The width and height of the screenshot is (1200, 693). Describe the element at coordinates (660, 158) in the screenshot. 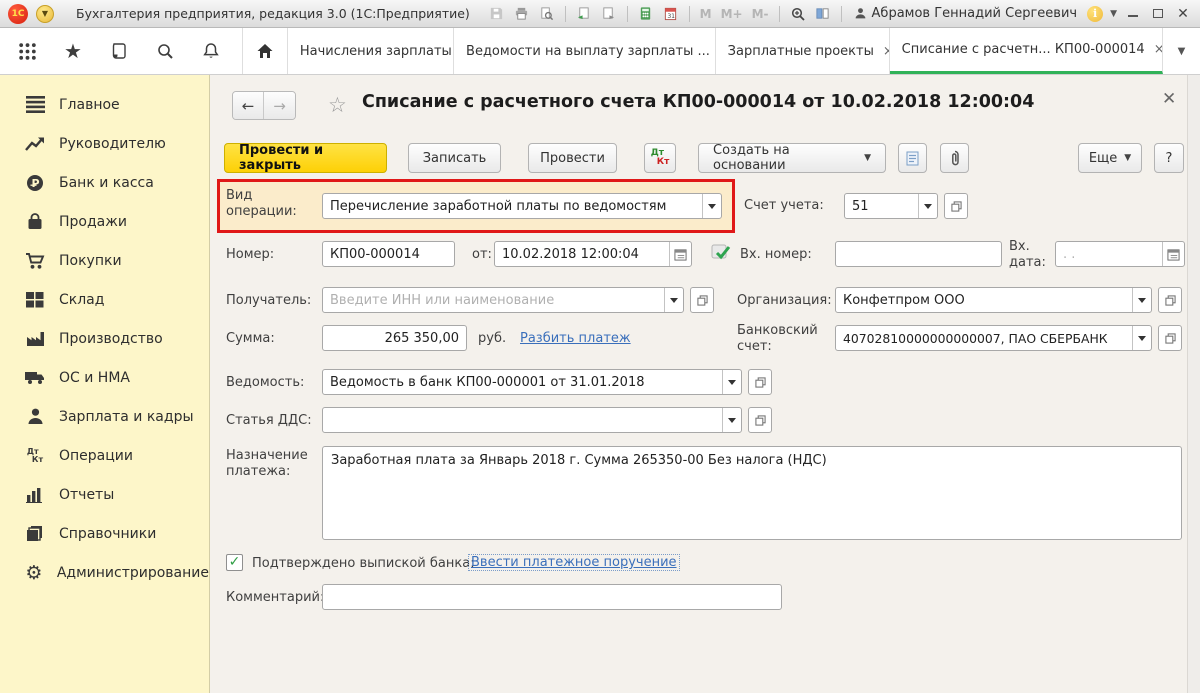

I see `dtkt-postings-button: Дт Кт` at that location.